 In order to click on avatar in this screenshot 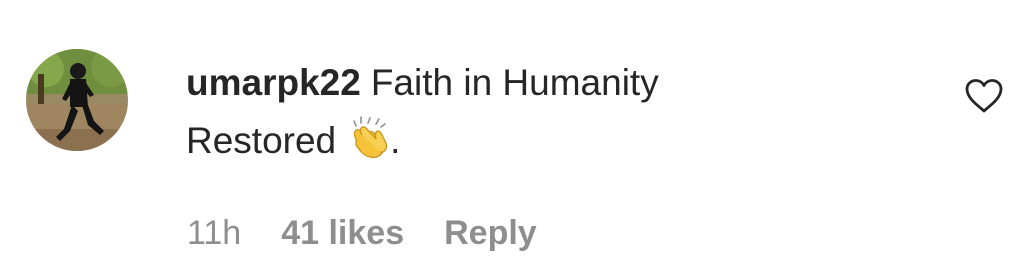, I will do `click(77, 100)`.